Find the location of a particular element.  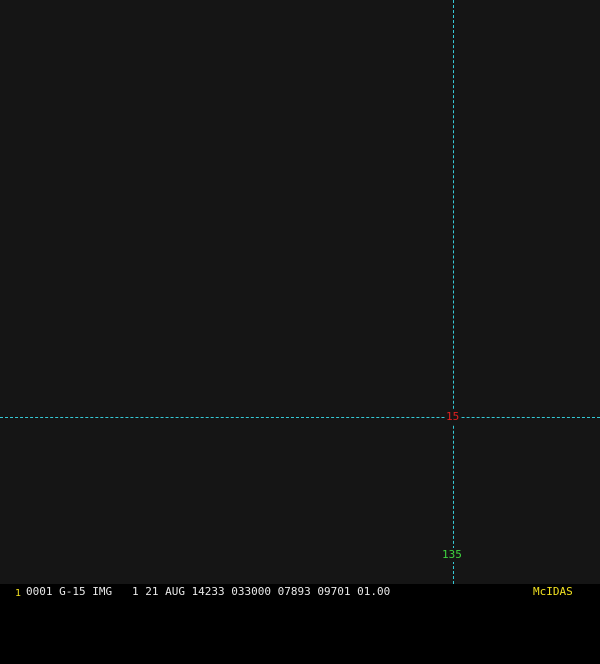

longitude-grid-line is located at coordinates (453, 292).